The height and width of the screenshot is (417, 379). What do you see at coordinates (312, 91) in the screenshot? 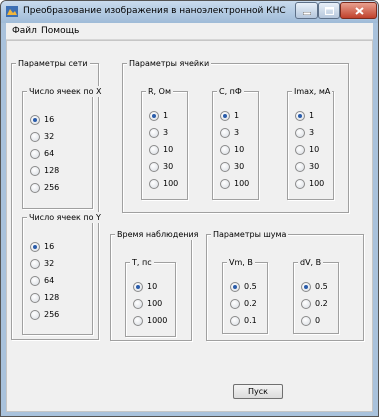
I see `imax-title: Imax, мА` at bounding box center [312, 91].